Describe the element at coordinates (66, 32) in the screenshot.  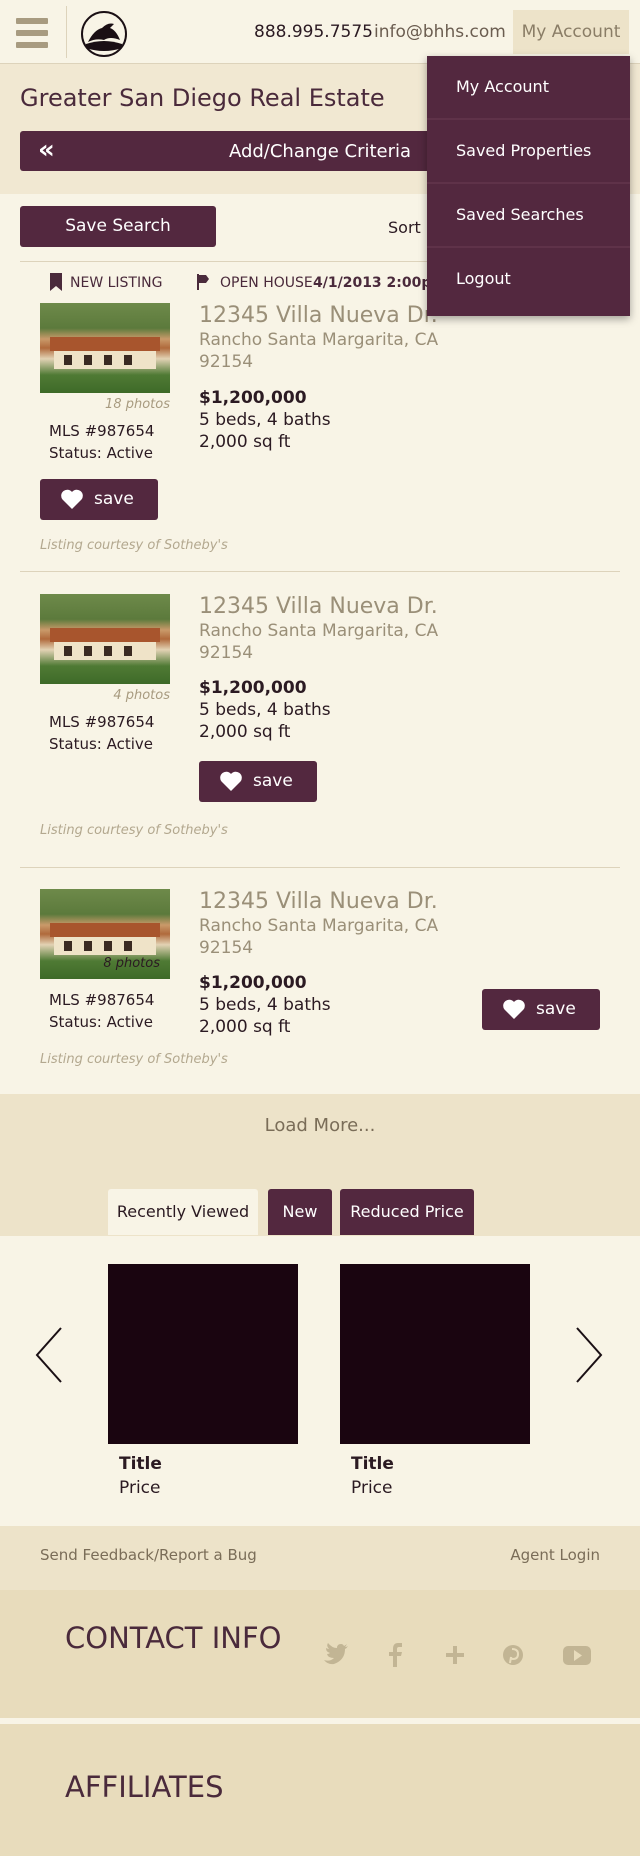
I see `header-divider` at that location.